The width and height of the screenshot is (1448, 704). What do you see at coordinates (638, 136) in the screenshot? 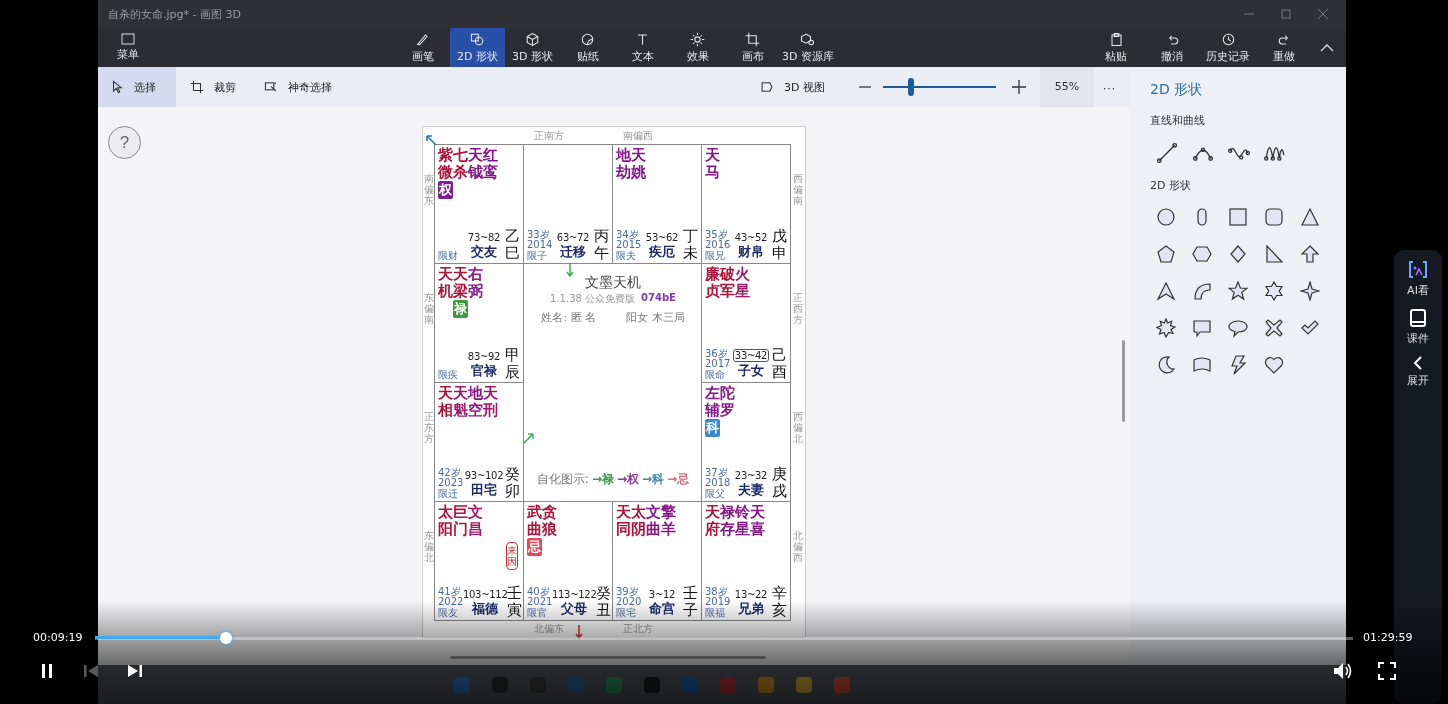
I see `direction-label: 南偏西` at bounding box center [638, 136].